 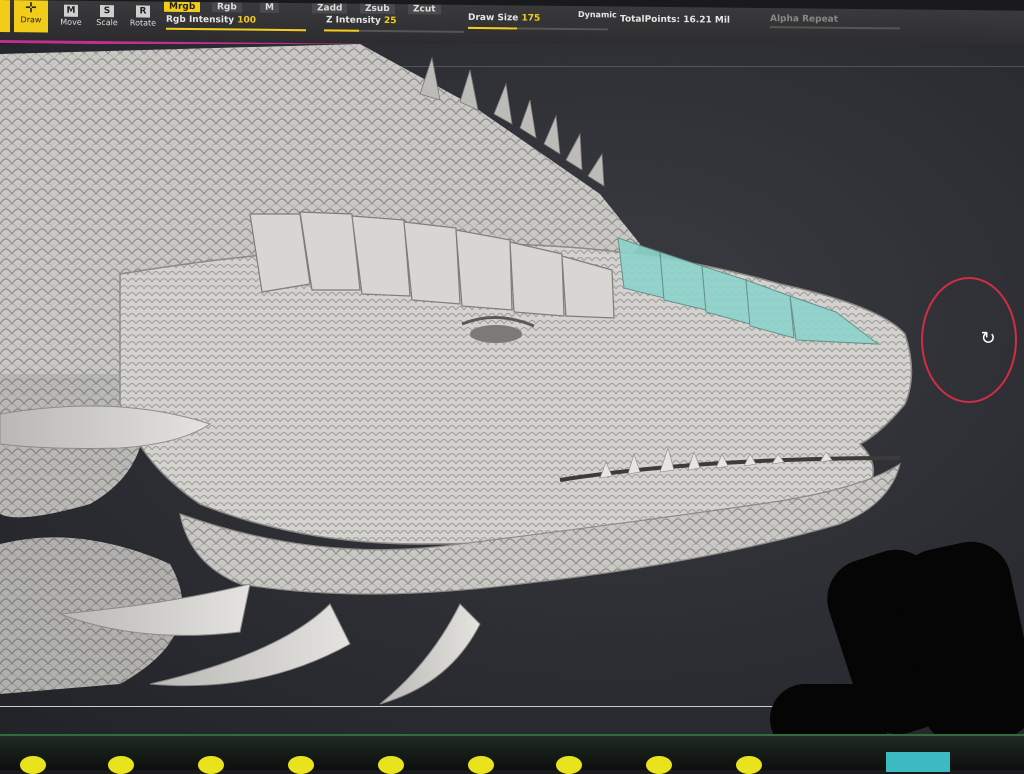 What do you see at coordinates (247, 20) in the screenshot?
I see `rgb-intensity-value: 100` at bounding box center [247, 20].